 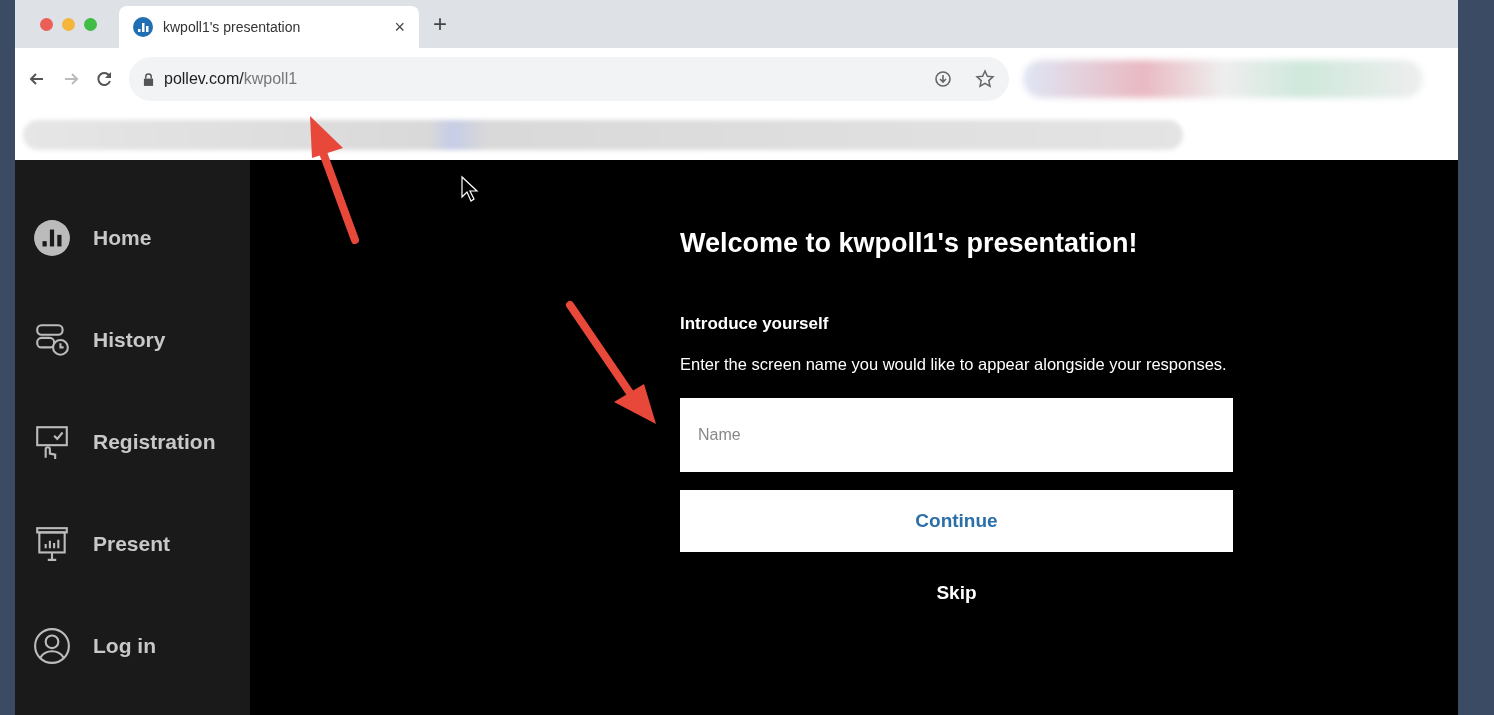 I want to click on poll-logo-icon, so click(x=143, y=27).